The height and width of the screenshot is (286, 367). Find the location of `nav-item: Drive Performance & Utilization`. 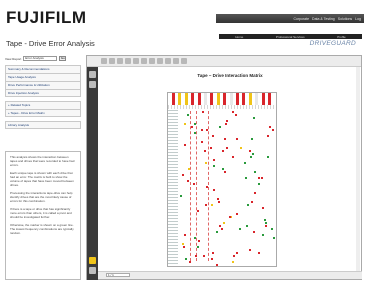

nav-item: Drive Performance & Utilization is located at coordinates (43, 85).